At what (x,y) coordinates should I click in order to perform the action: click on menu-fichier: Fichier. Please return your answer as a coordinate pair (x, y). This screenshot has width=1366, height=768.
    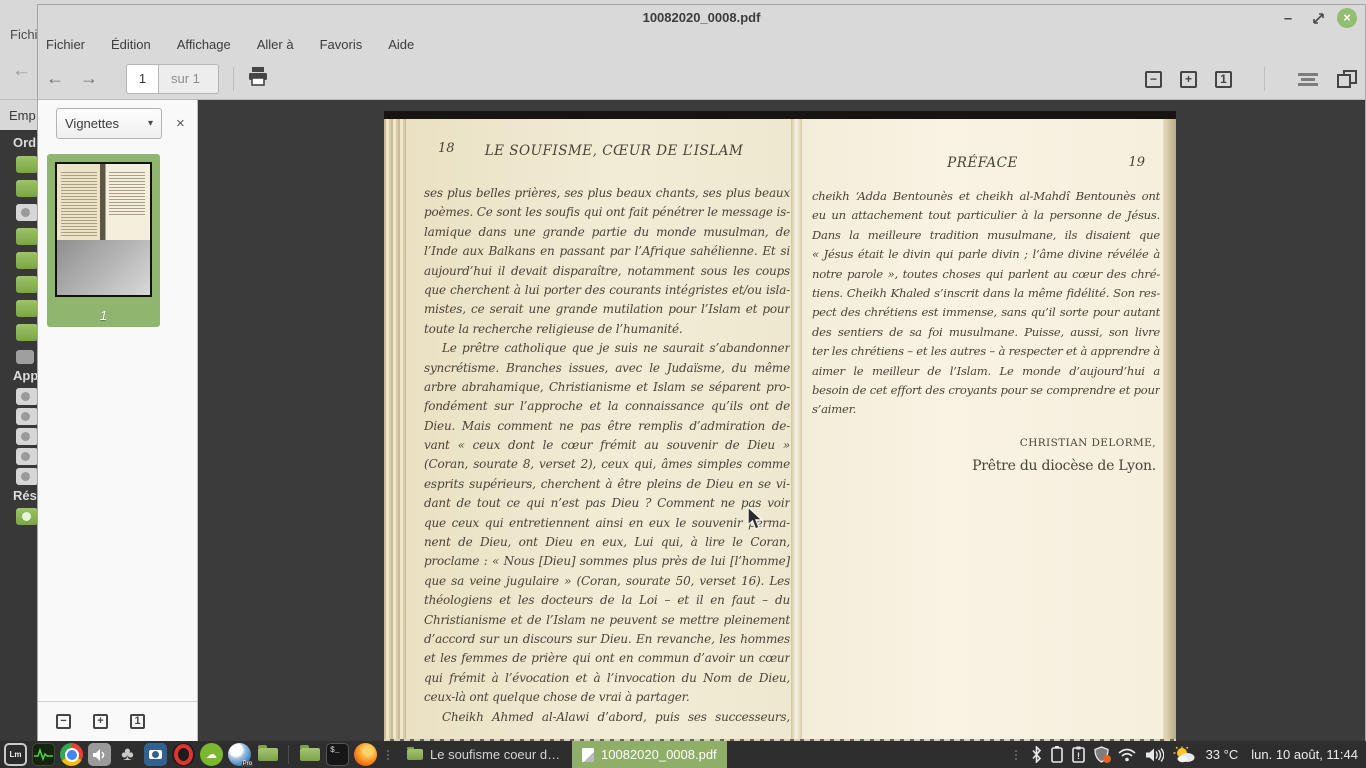
    Looking at the image, I should click on (65, 44).